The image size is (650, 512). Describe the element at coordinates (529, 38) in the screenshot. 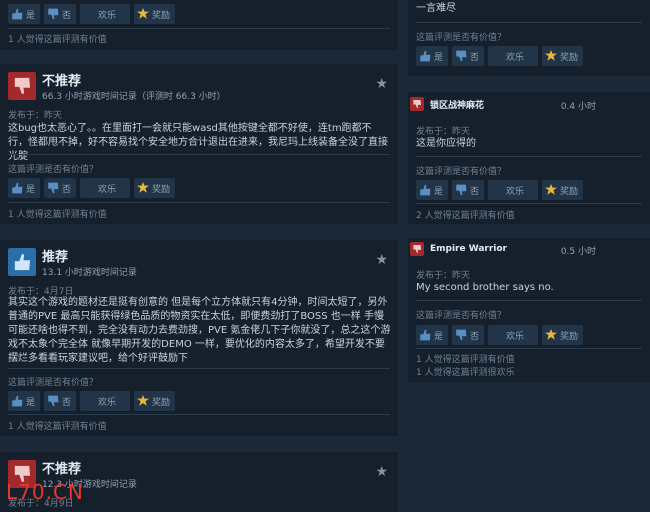

I see `review-card-partial: 一言难尽 这篇评测是否有价值？ 是 否 欢乐 奖励` at that location.